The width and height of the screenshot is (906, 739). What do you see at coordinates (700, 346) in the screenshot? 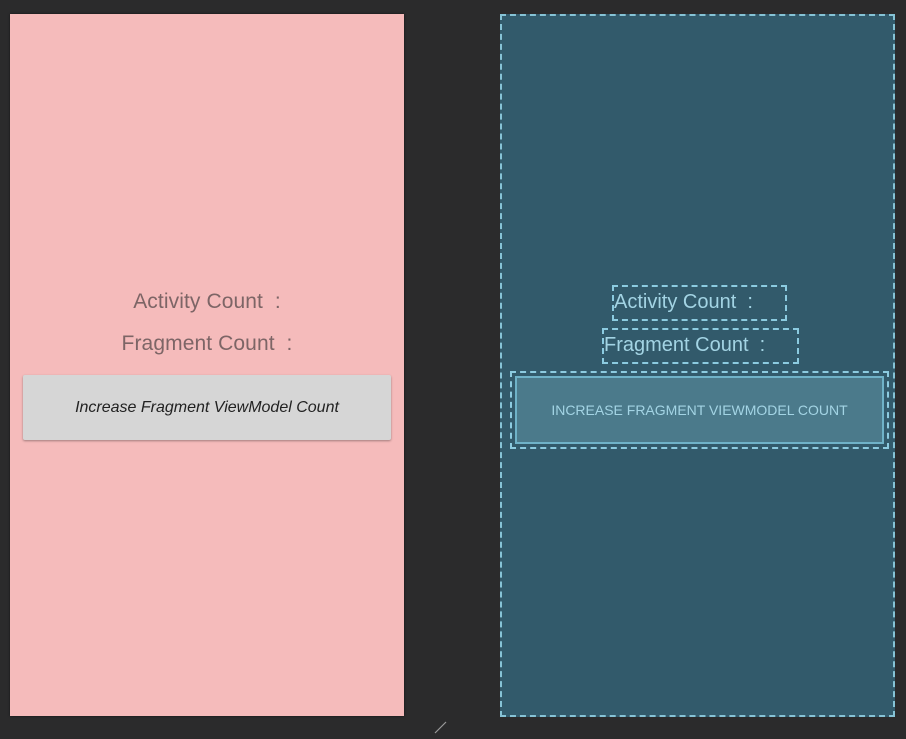
I see `blueprint-fragment-count-label: Fragment Count :` at bounding box center [700, 346].